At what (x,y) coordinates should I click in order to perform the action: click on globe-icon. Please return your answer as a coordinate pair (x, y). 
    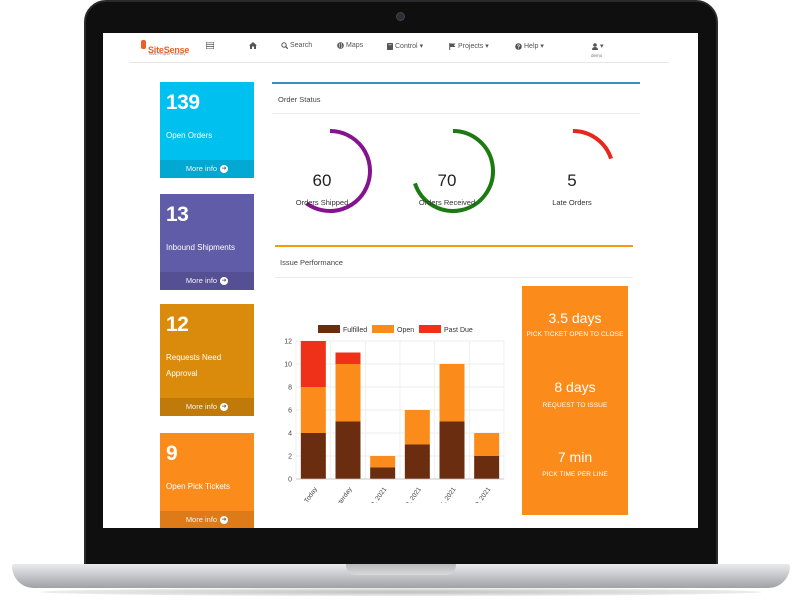
    Looking at the image, I should click on (340, 45).